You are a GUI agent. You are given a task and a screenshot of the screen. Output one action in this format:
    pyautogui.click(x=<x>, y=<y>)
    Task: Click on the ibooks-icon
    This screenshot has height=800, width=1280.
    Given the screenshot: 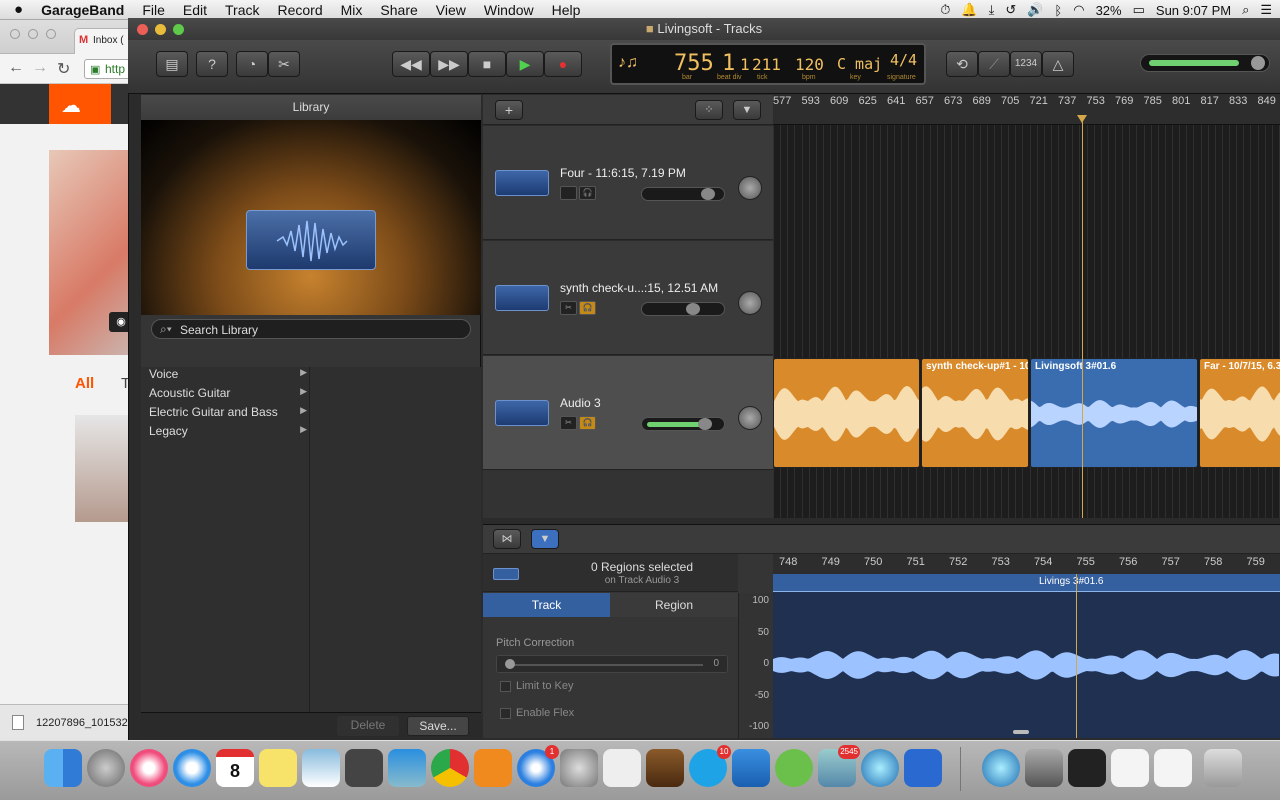 What is the action you would take?
    pyautogui.click(x=493, y=768)
    